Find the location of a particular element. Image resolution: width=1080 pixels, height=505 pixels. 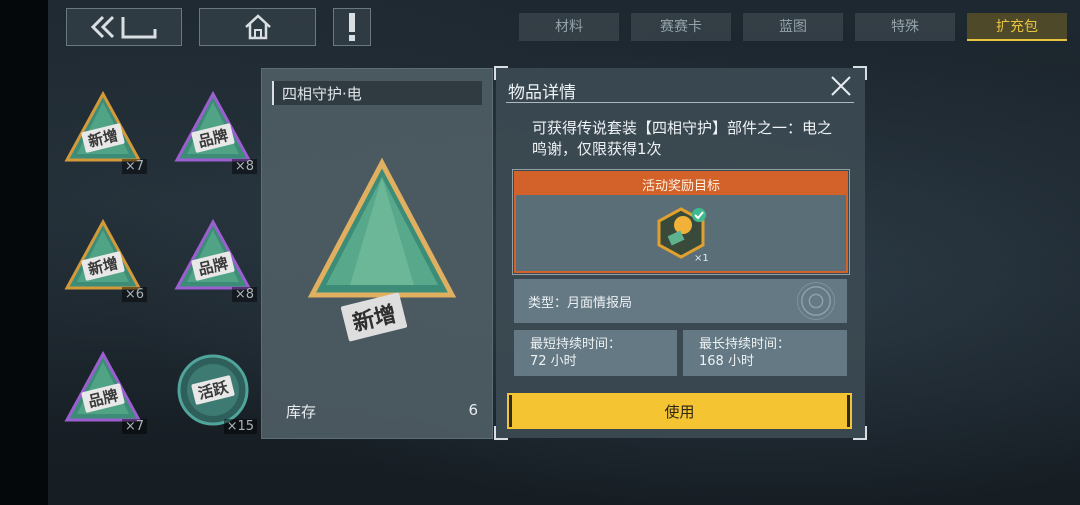

tab-special: 特殊 is located at coordinates (905, 27).